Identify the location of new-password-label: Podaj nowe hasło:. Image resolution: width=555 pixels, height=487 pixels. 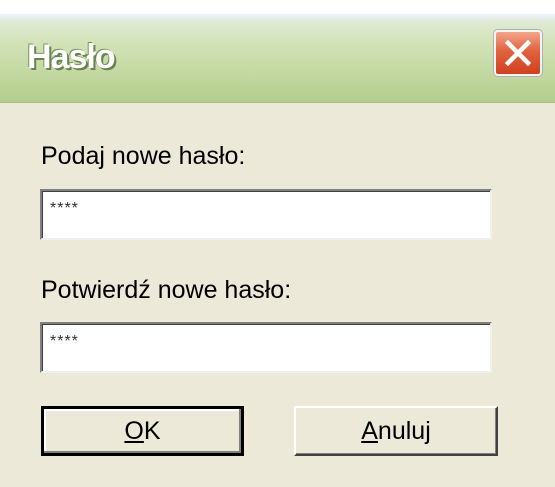
(143, 156).